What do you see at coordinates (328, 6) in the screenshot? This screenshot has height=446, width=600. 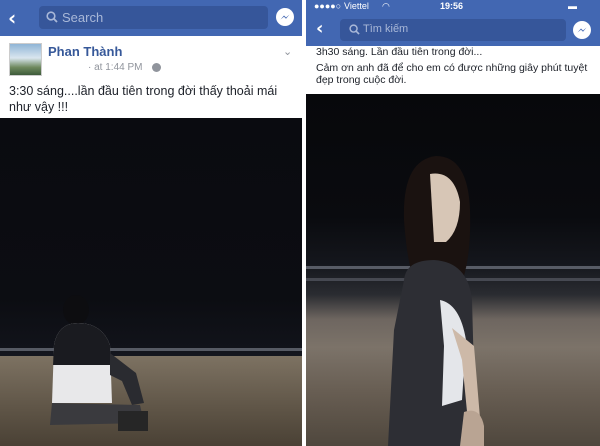 I see `signal-dots: ●●●●○` at bounding box center [328, 6].